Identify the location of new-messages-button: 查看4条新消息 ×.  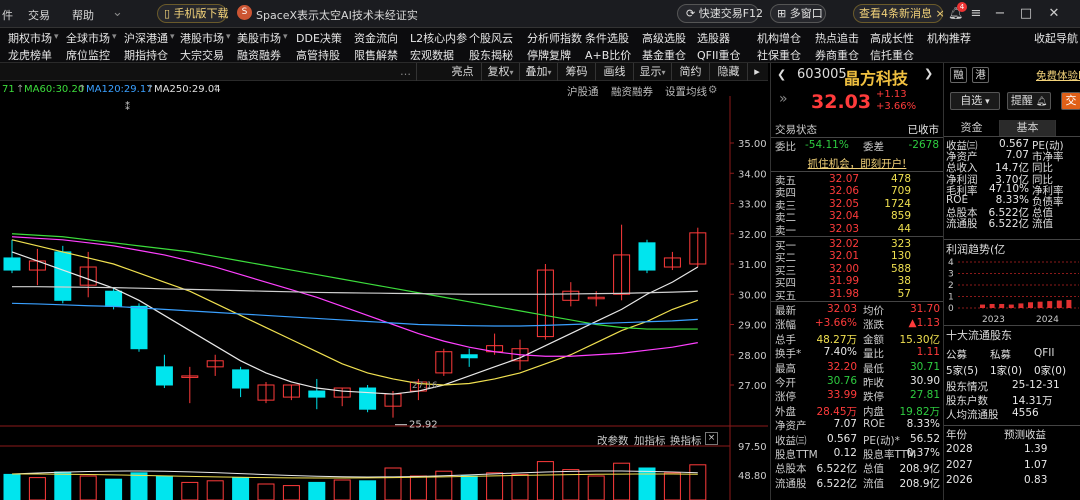
(899, 13).